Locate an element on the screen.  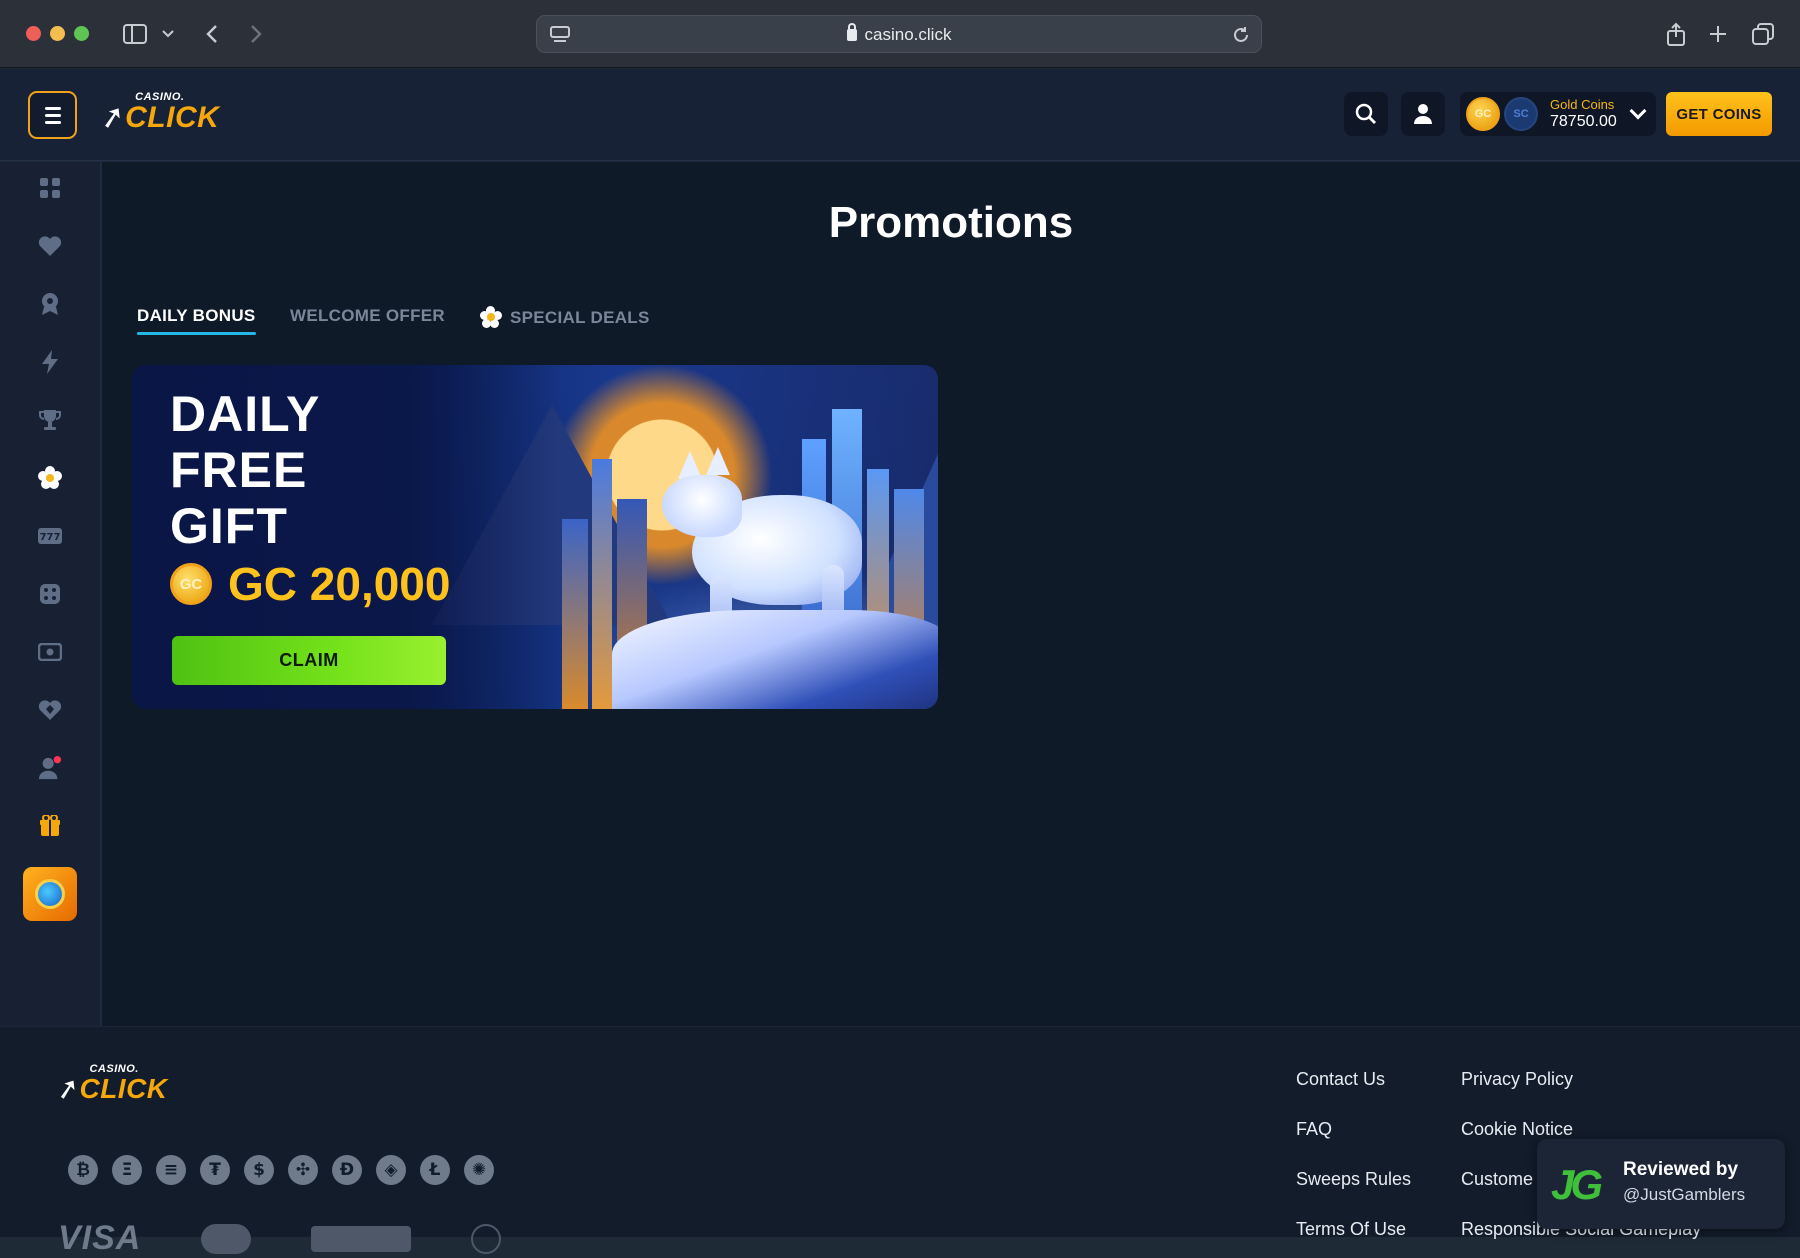
back-icon is located at coordinates (212, 34).